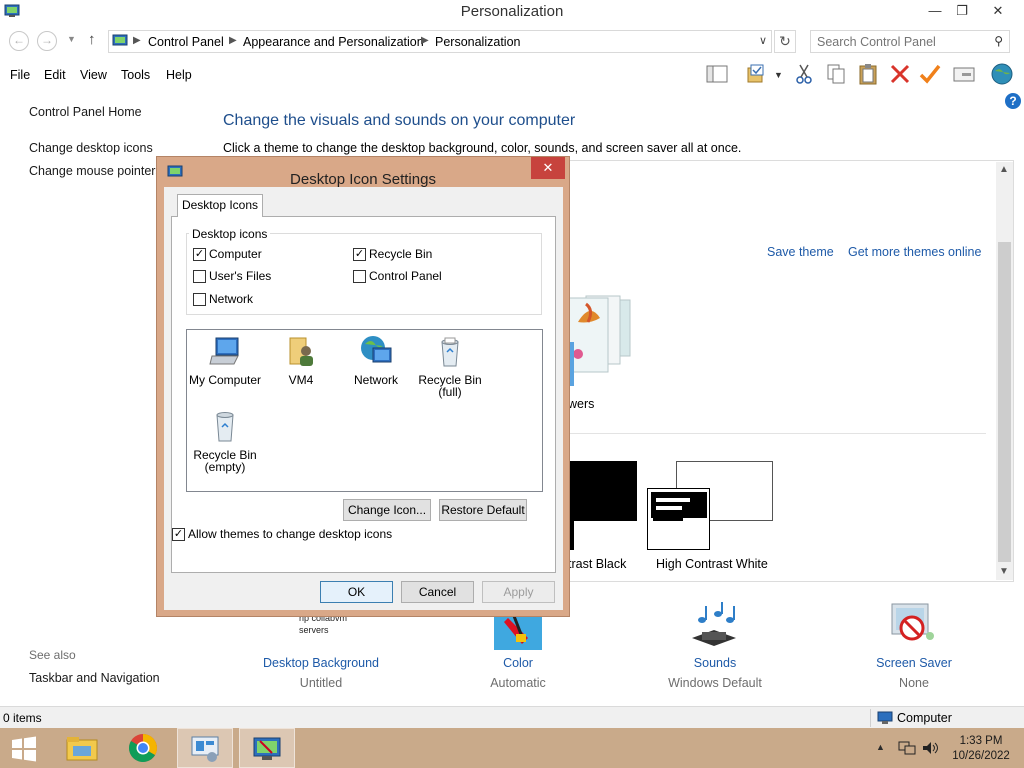 This screenshot has height=768, width=1024. Describe the element at coordinates (868, 74) in the screenshot. I see `paste-icon` at that location.